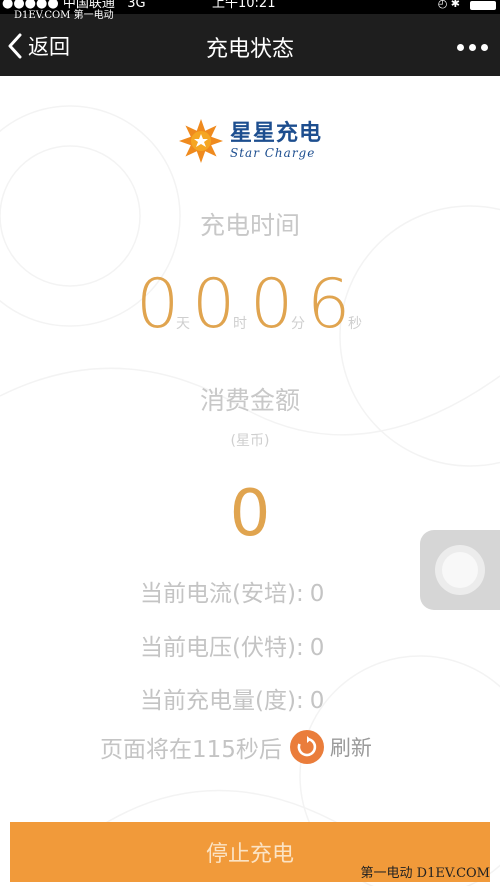  I want to click on network-type: 3G, so click(136, 5).